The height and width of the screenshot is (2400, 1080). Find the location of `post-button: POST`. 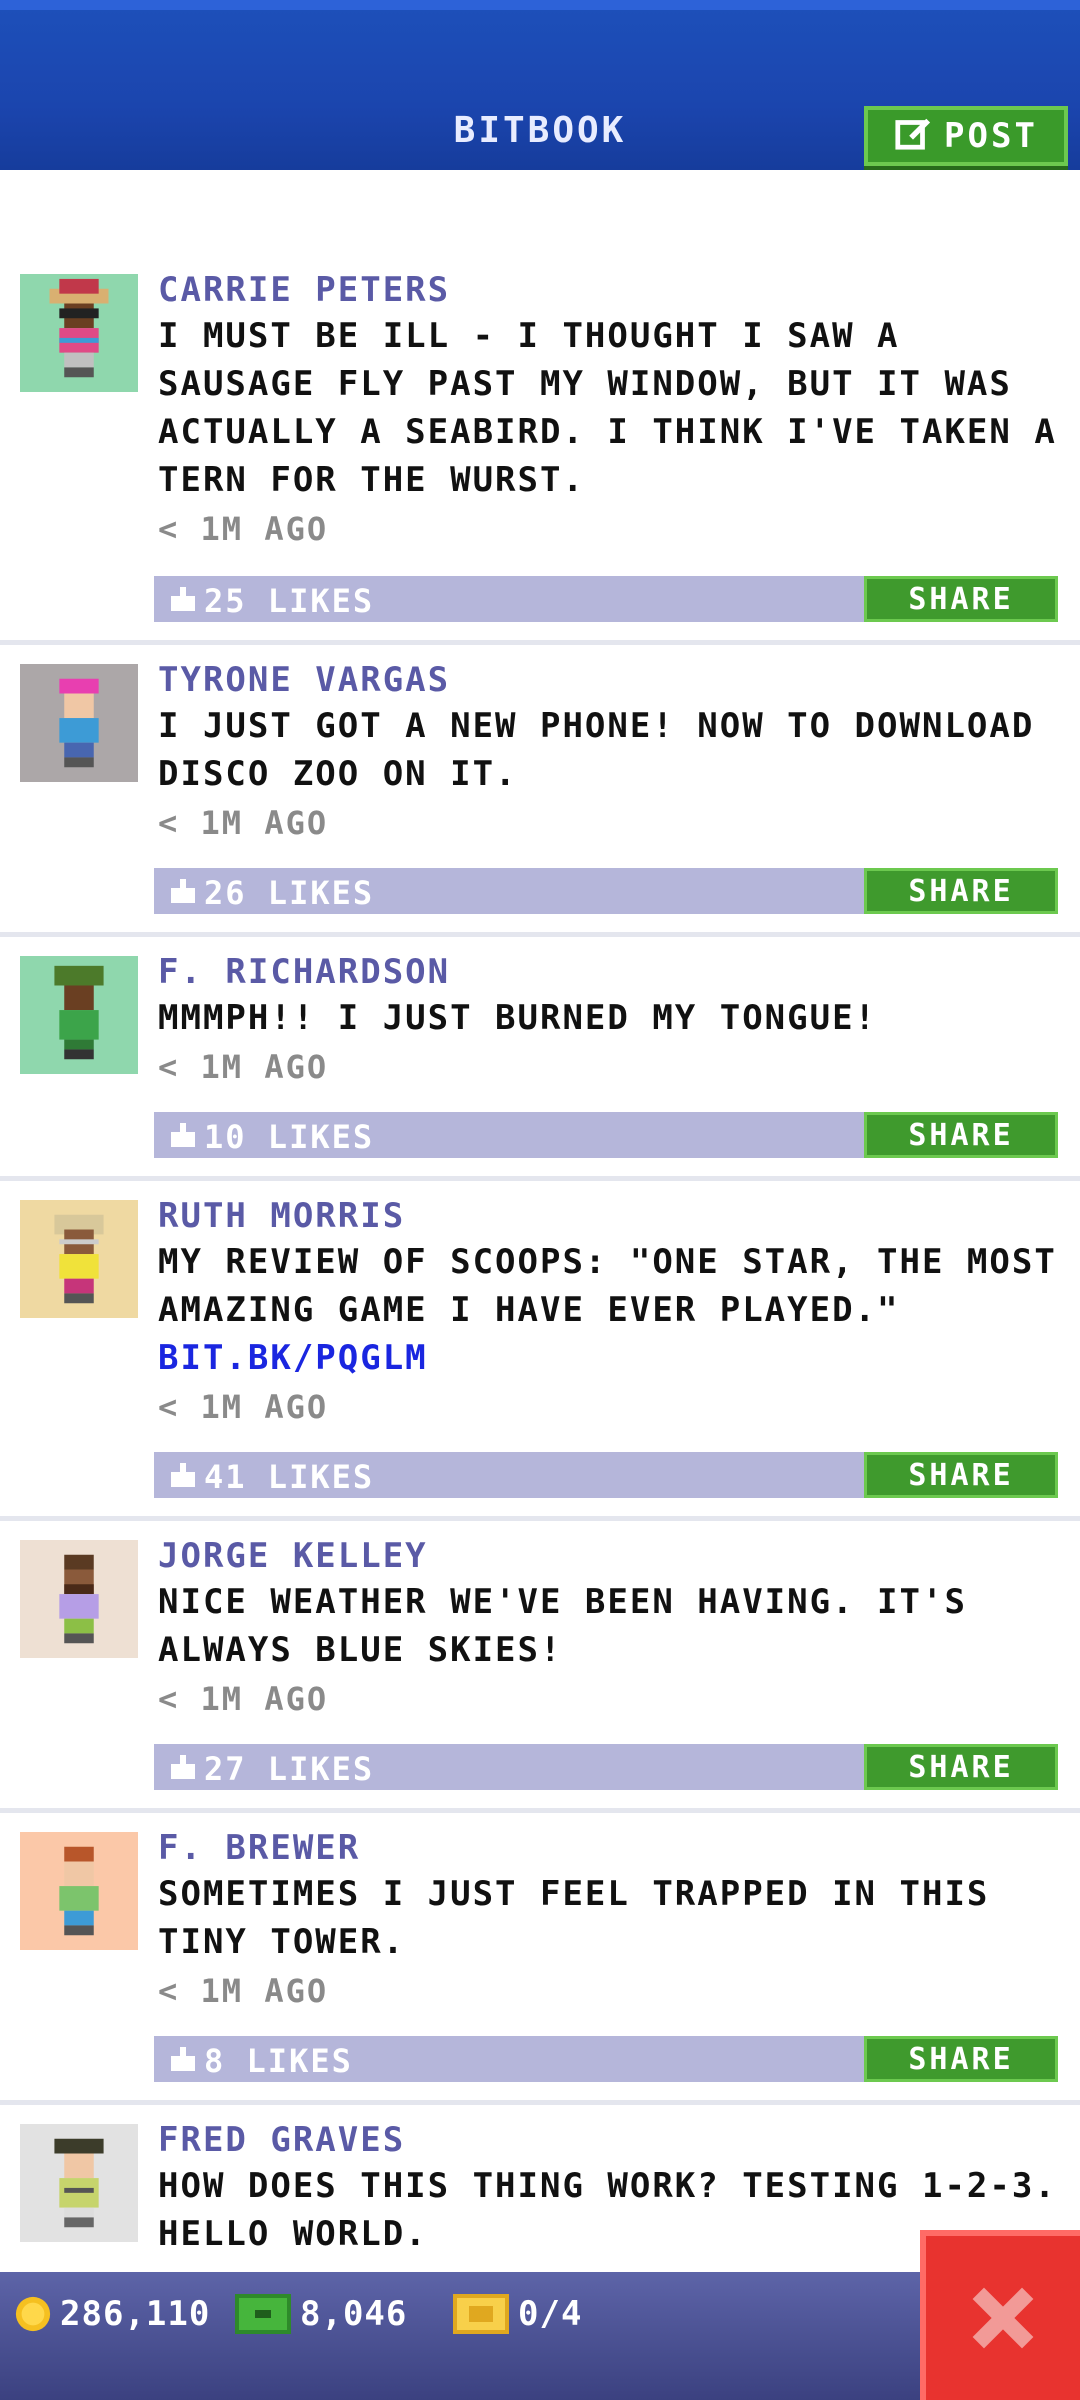

post-button: POST is located at coordinates (966, 136).